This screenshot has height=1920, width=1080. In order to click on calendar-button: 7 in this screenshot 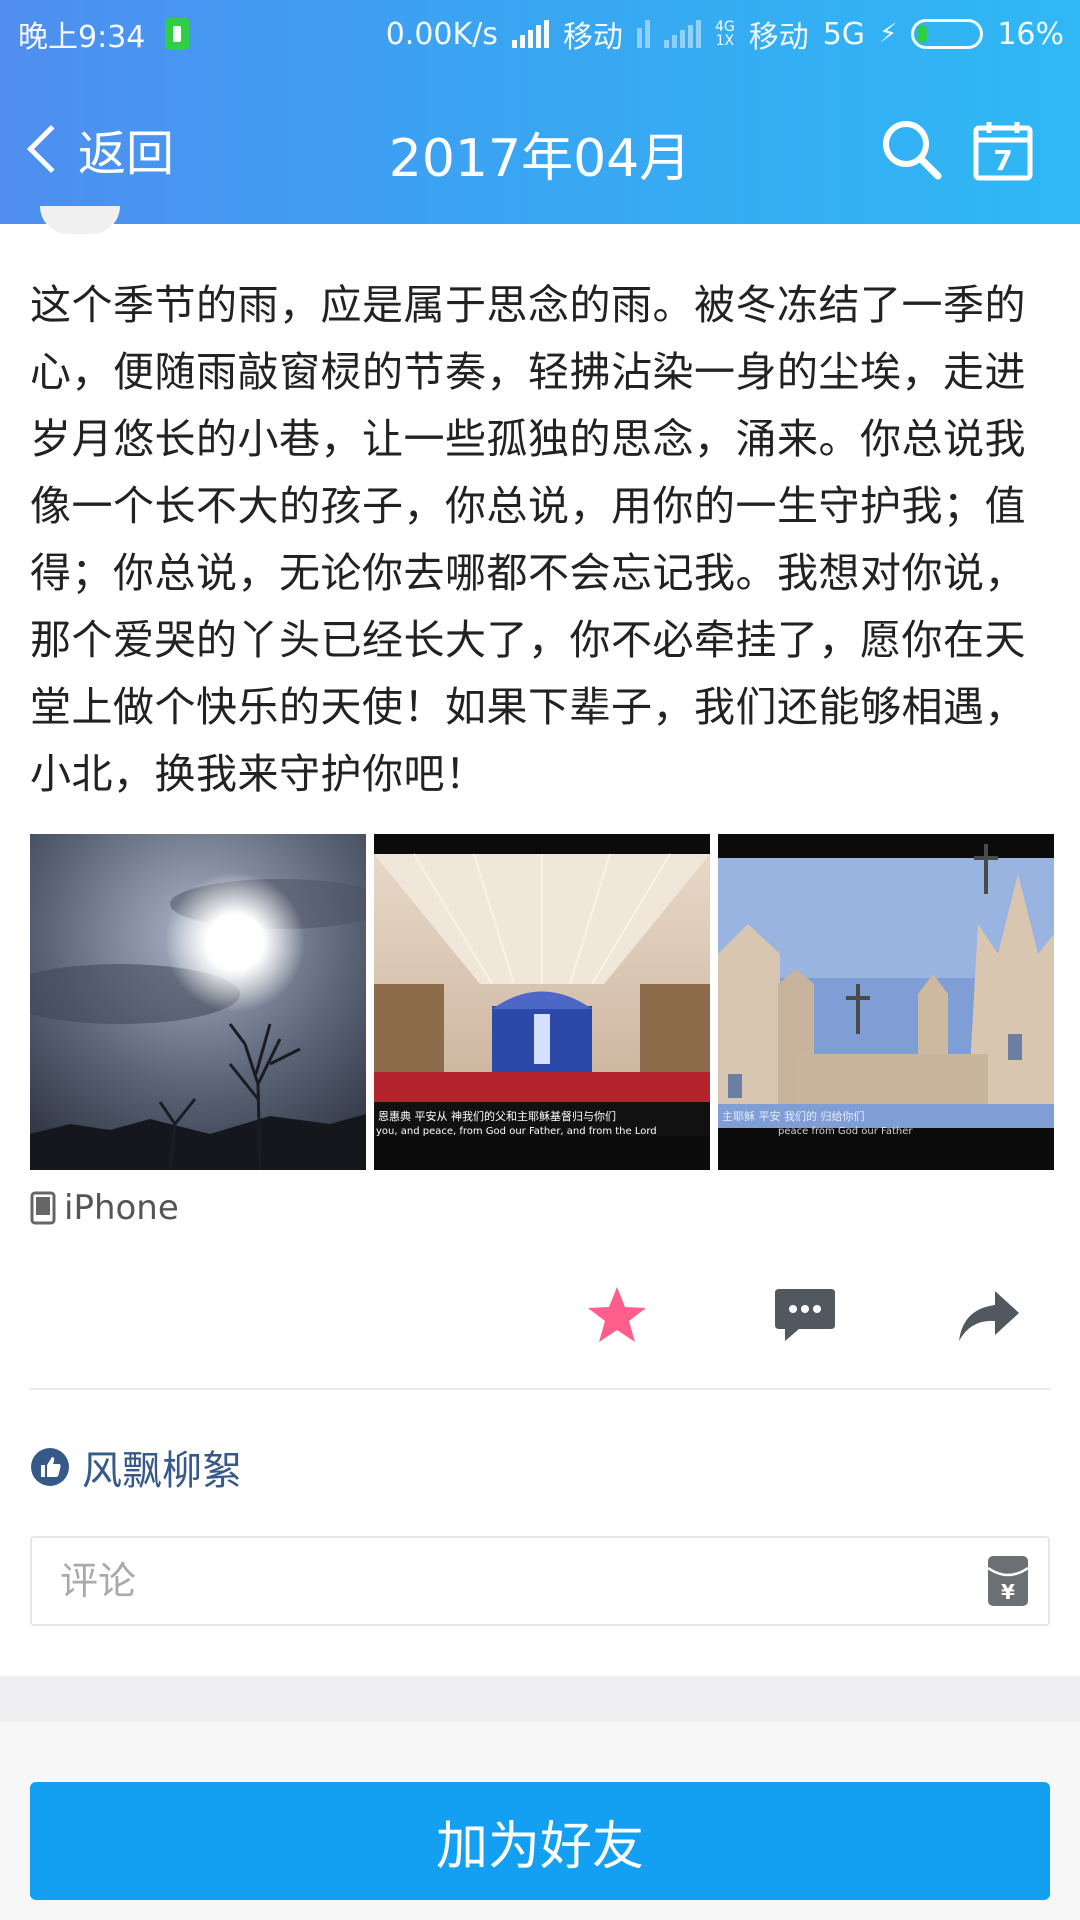, I will do `click(1003, 151)`.